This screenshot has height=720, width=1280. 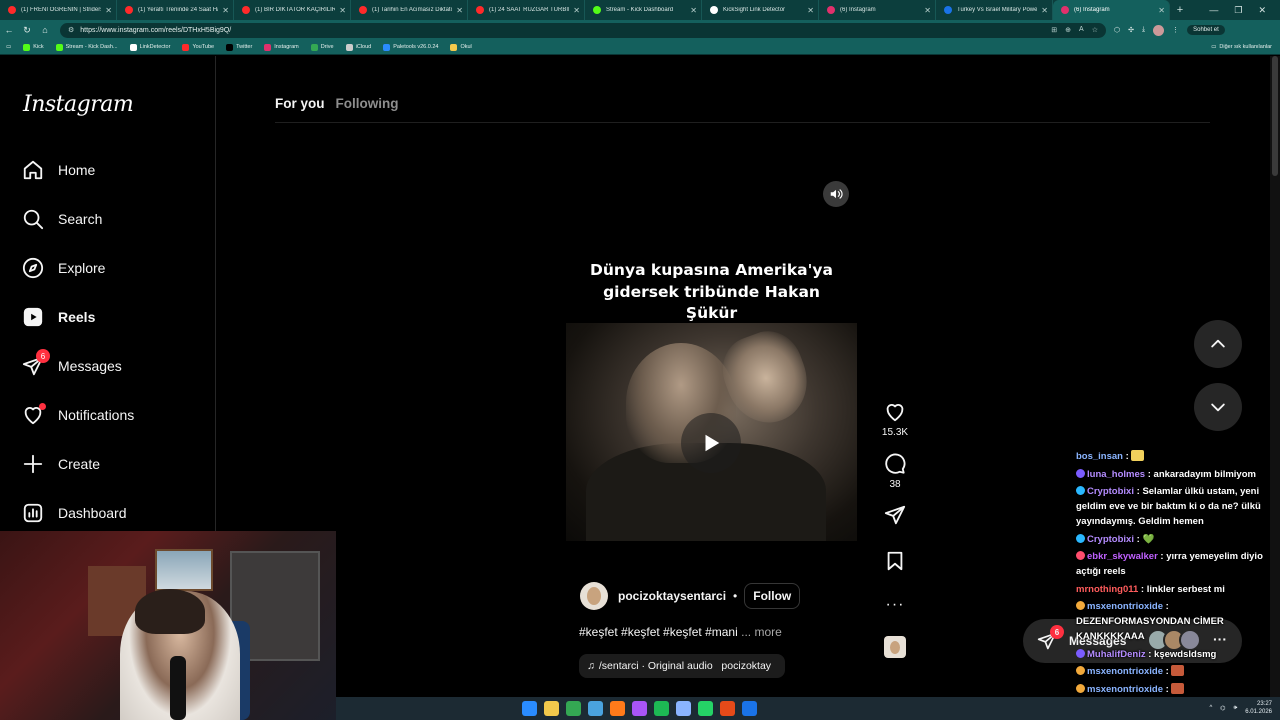 What do you see at coordinates (1054, 30) in the screenshot?
I see `install-icon: ⊞` at bounding box center [1054, 30].